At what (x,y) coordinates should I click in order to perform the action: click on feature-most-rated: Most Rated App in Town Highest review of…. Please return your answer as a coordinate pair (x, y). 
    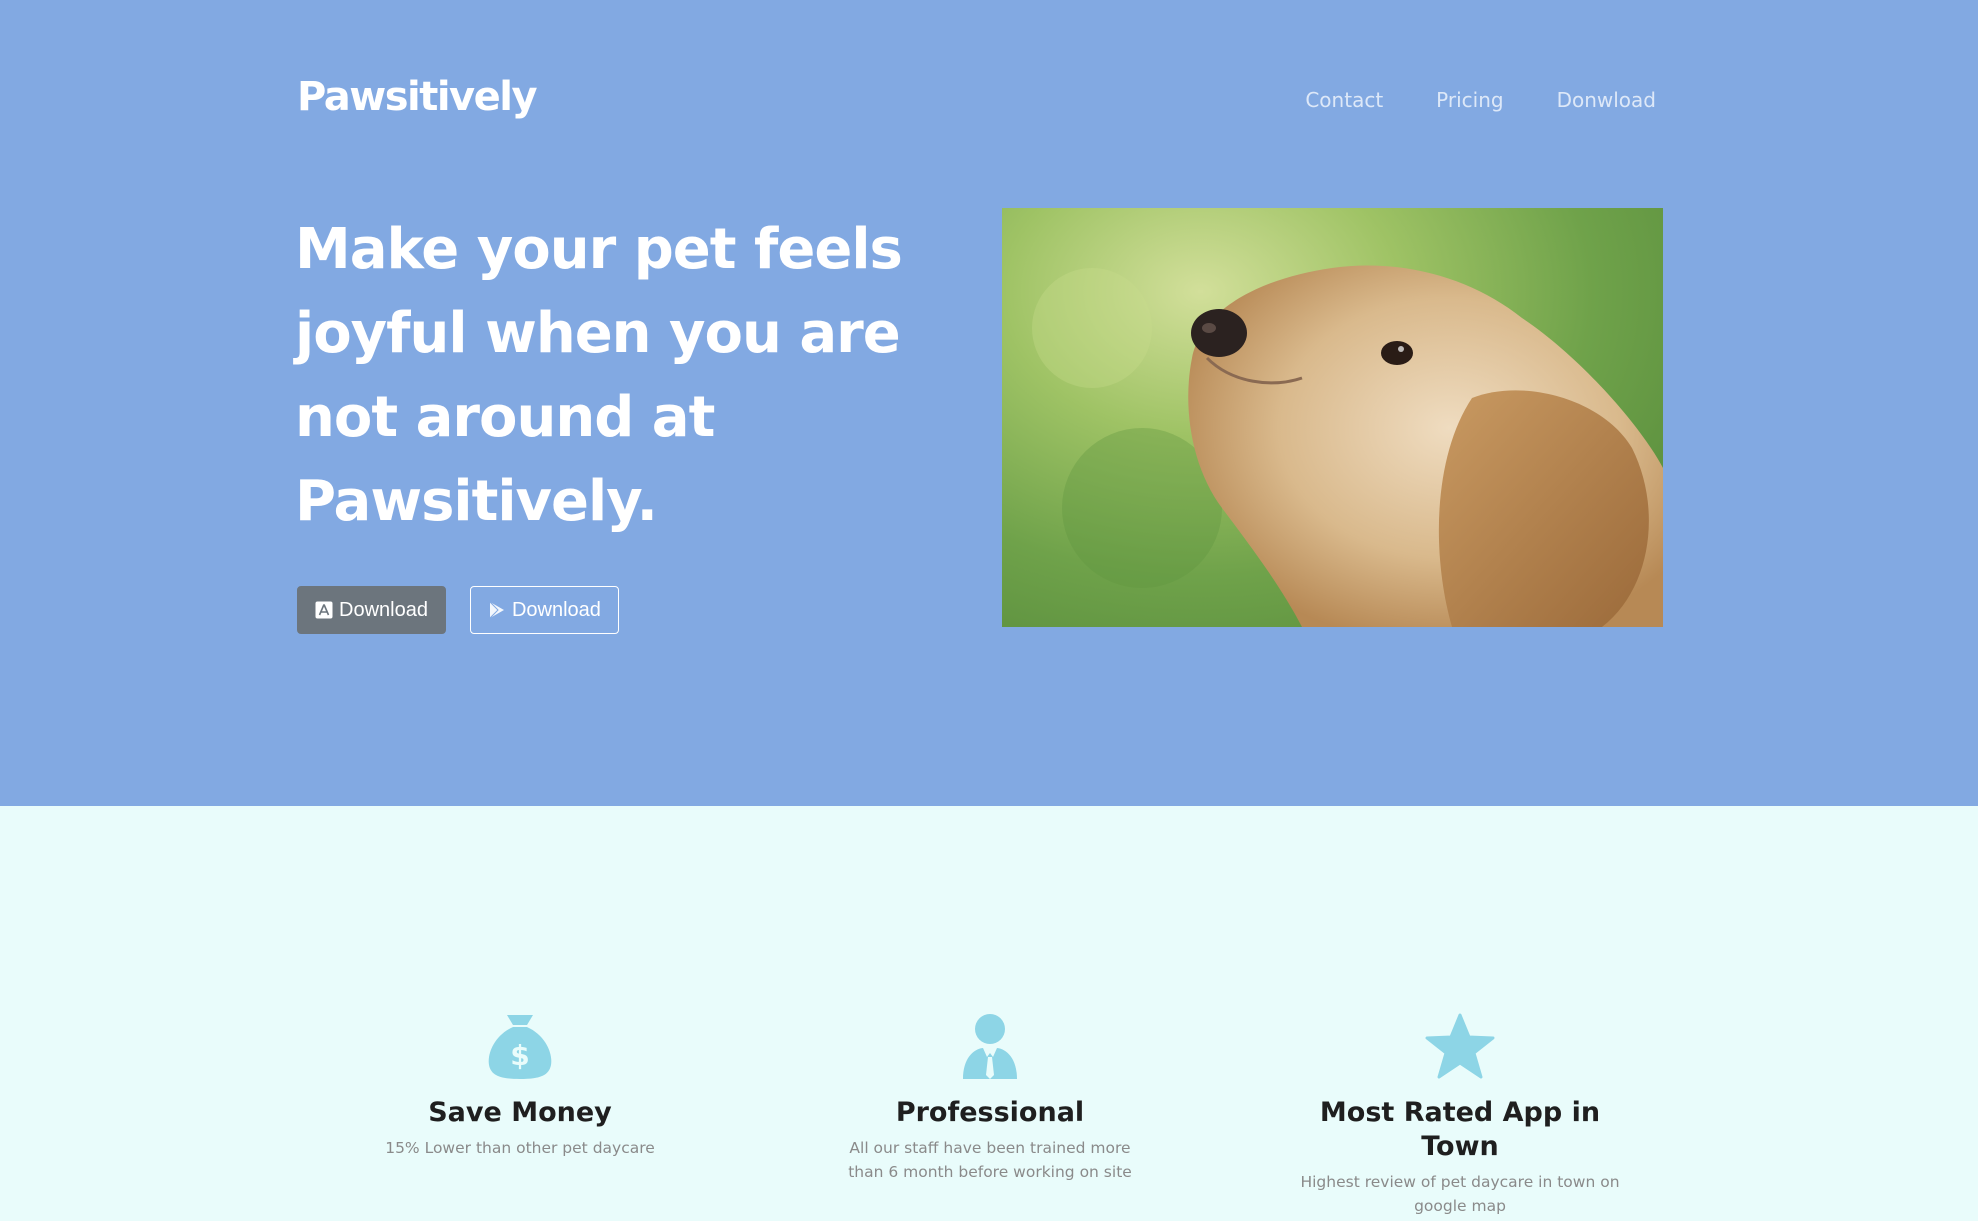
    Looking at the image, I should click on (1460, 1115).